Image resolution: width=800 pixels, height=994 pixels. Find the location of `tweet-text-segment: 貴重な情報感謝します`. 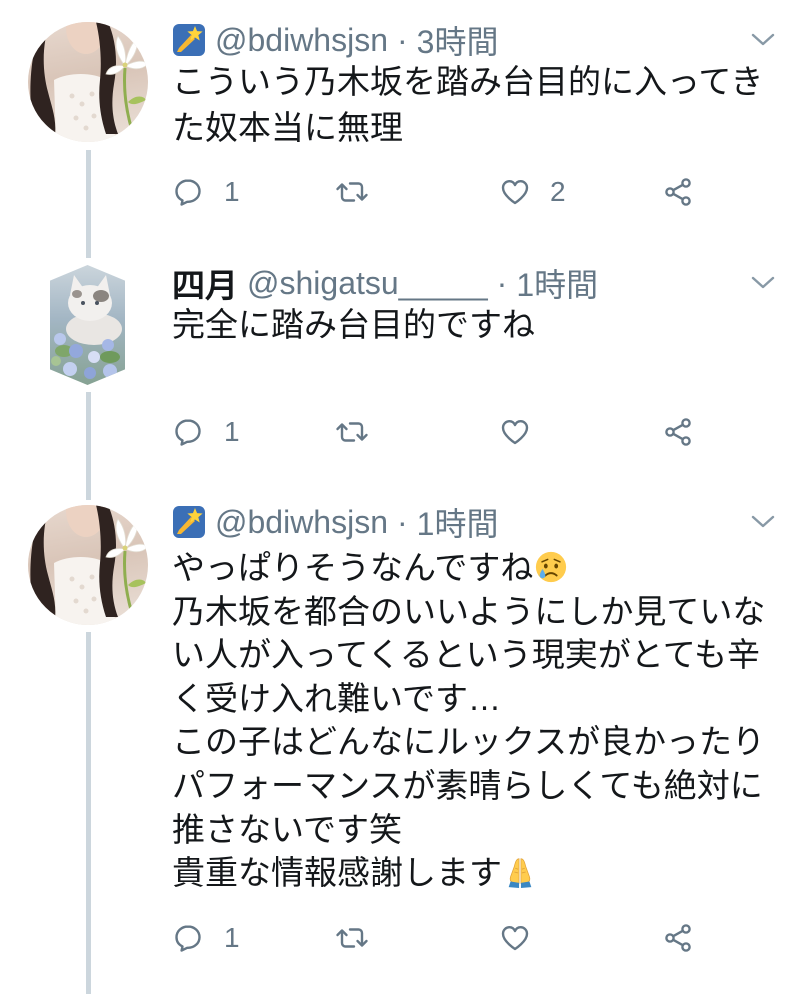

tweet-text-segment: 貴重な情報感謝します is located at coordinates (337, 873).